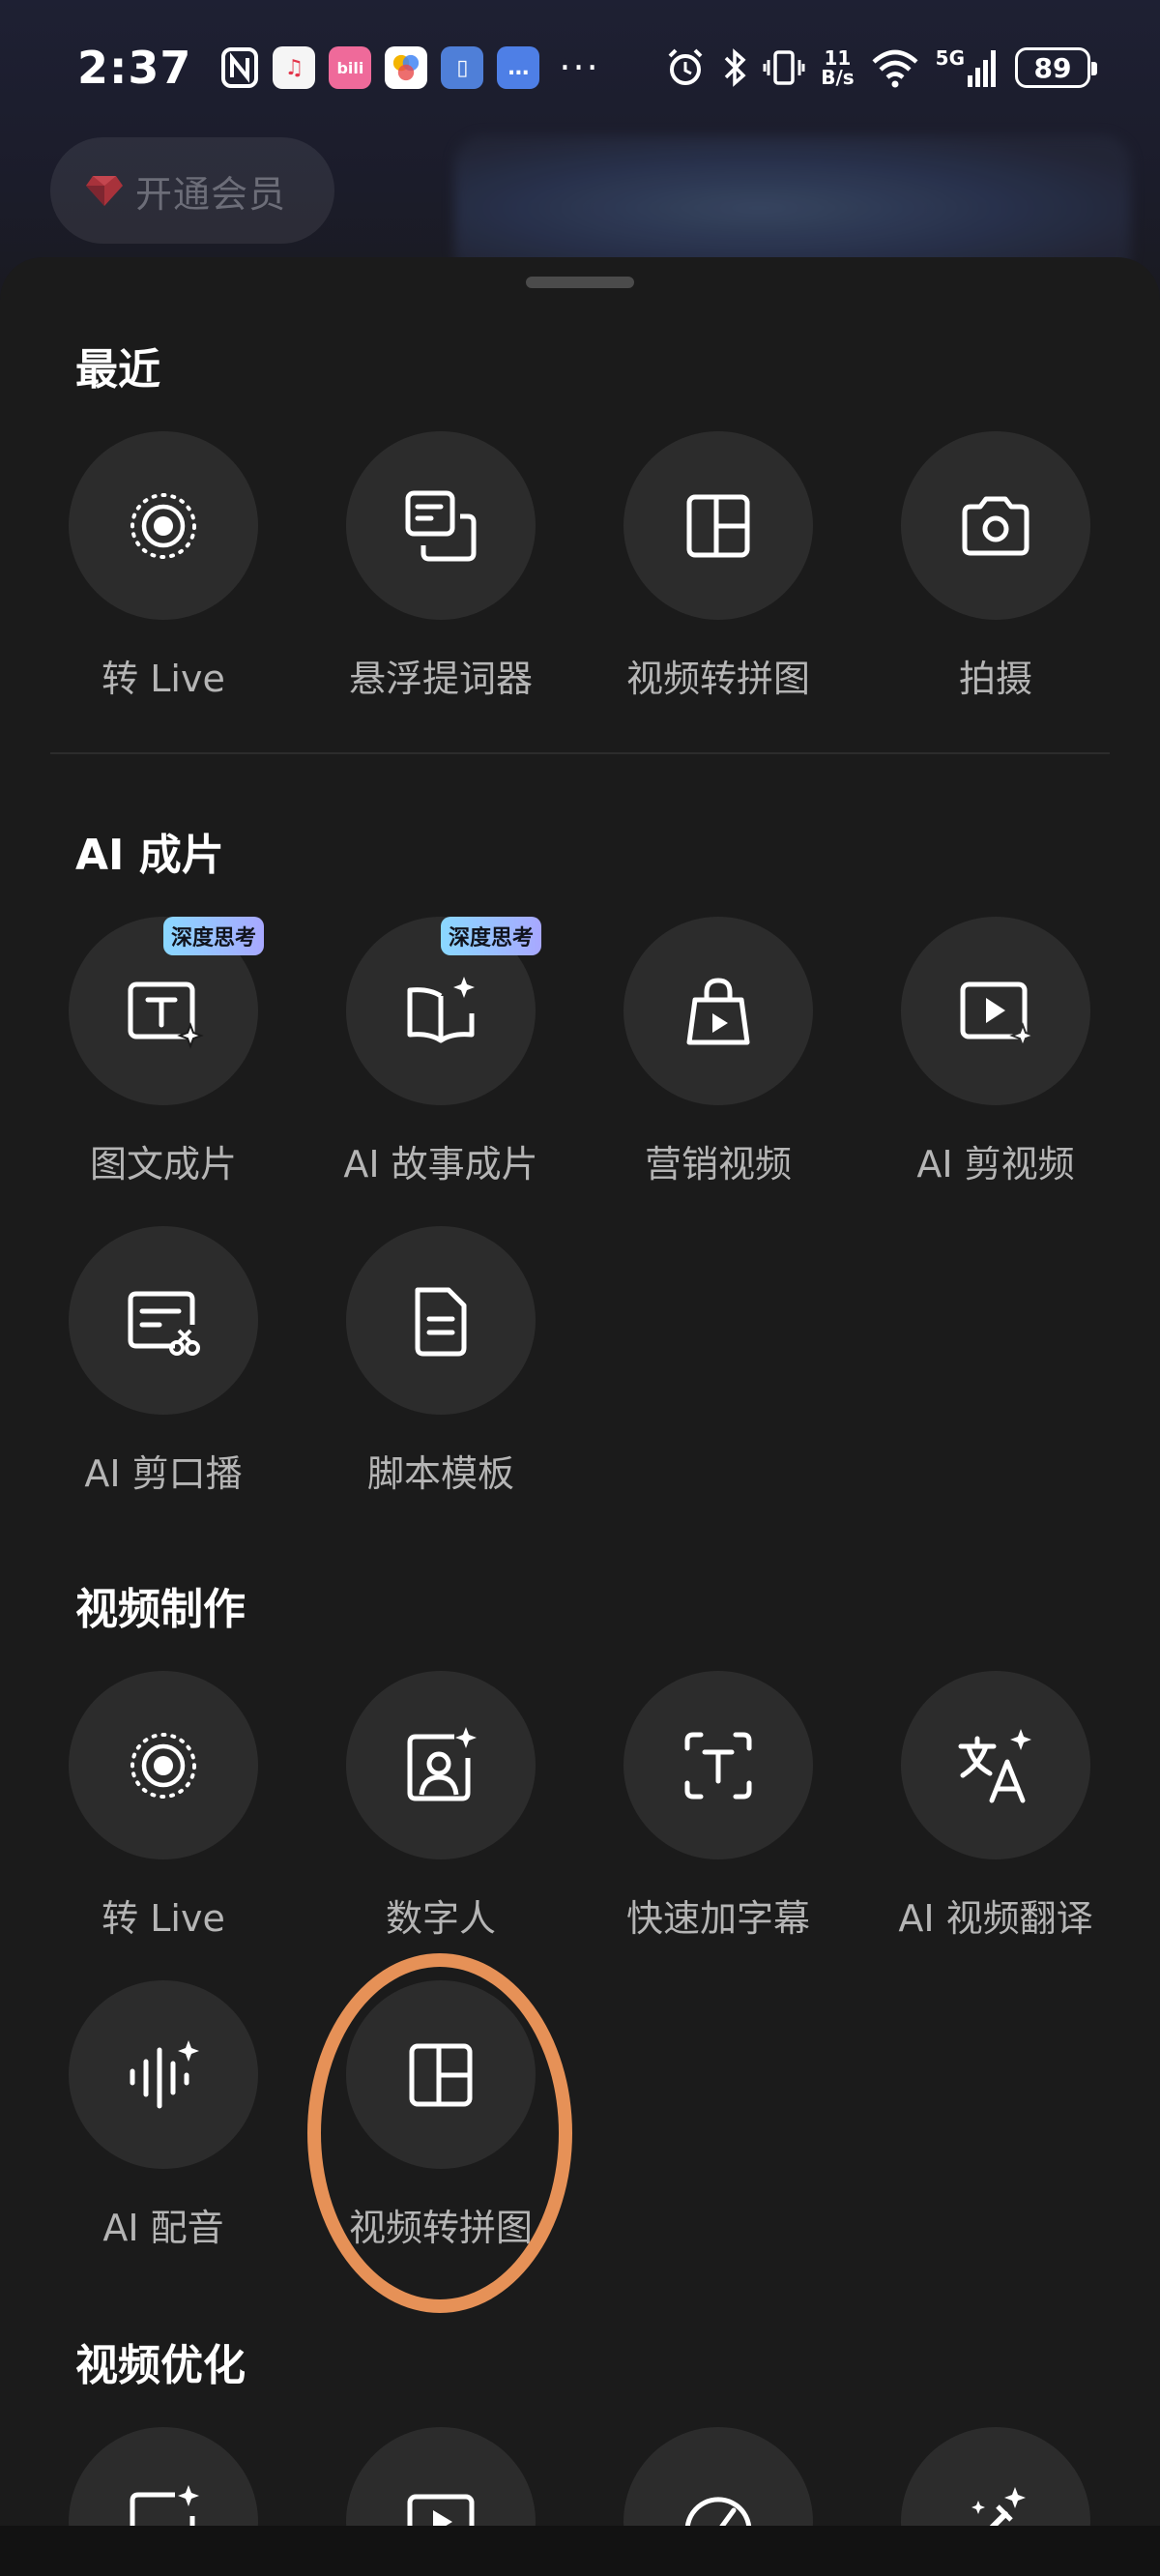  What do you see at coordinates (105, 191) in the screenshot?
I see `gem-icon` at bounding box center [105, 191].